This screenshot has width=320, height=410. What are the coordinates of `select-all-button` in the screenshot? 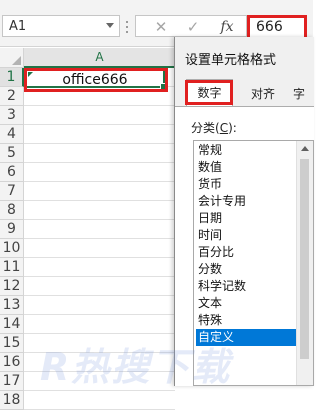 It's located at (12, 58).